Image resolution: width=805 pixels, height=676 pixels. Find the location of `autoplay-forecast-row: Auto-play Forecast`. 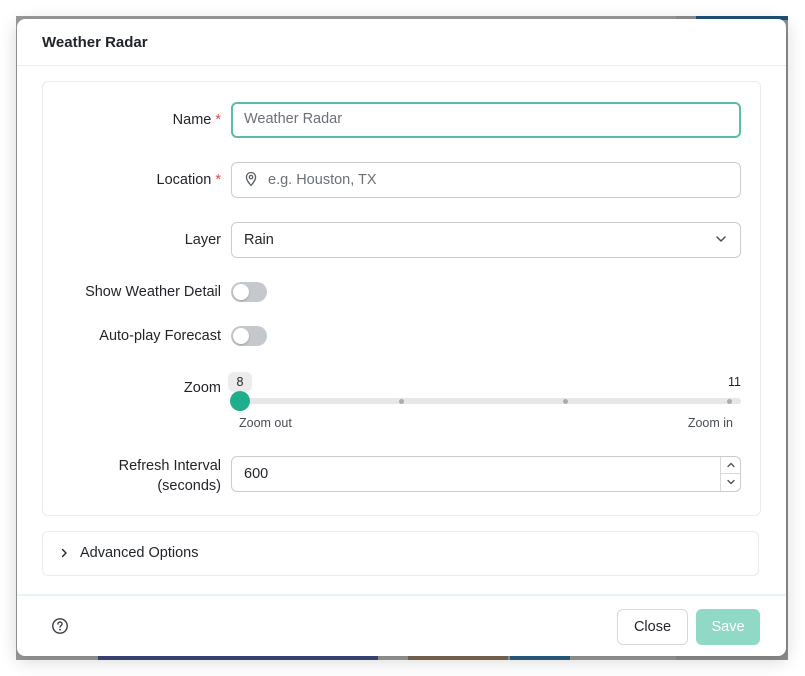

autoplay-forecast-row: Auto-play Forecast is located at coordinates (401, 336).